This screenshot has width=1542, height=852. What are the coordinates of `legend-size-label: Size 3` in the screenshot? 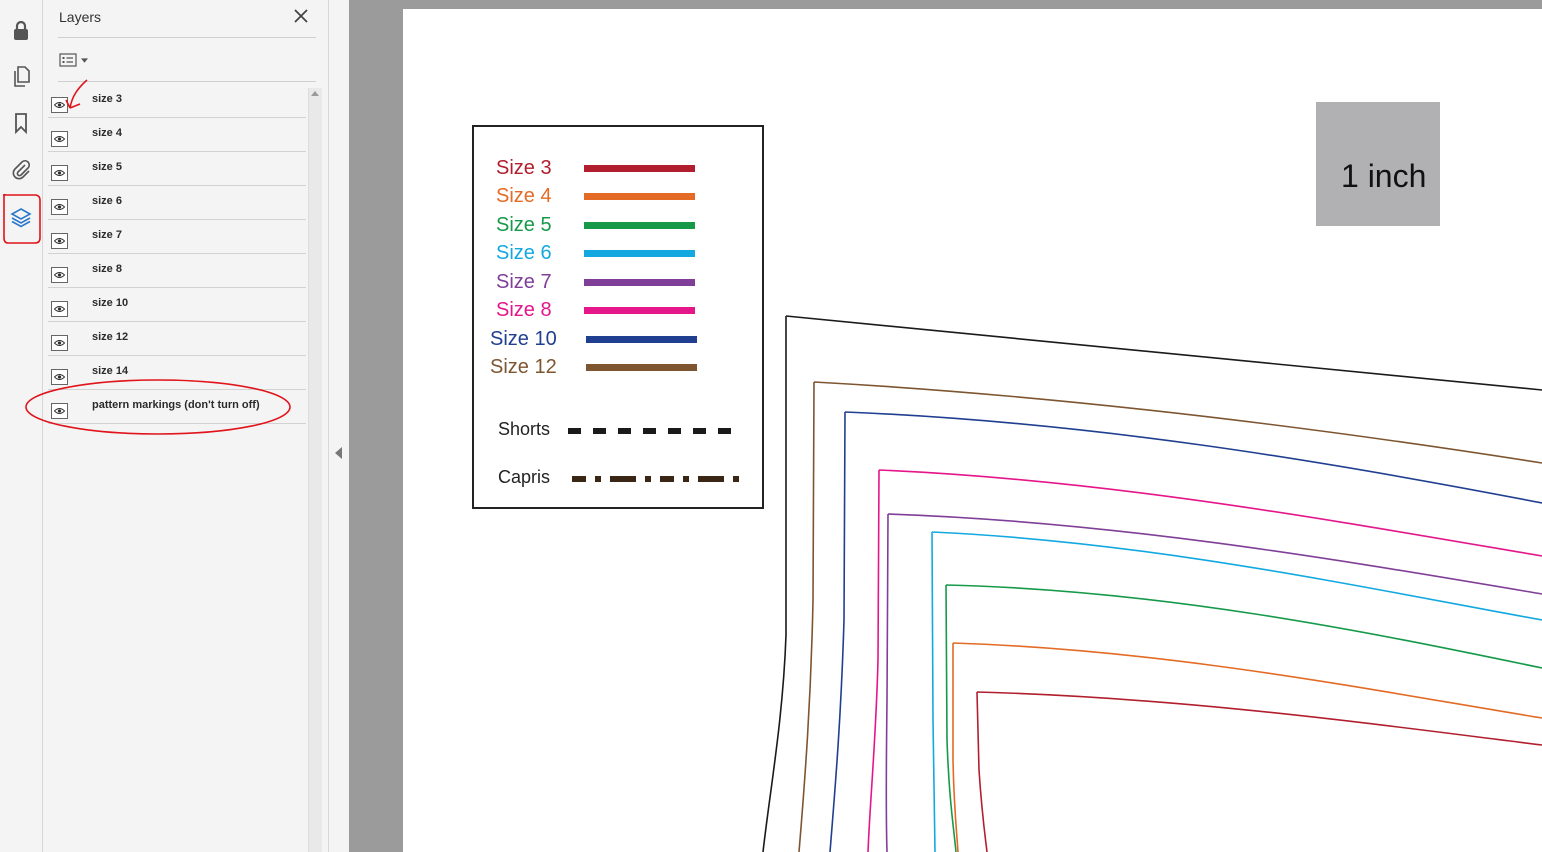 It's located at (524, 168).